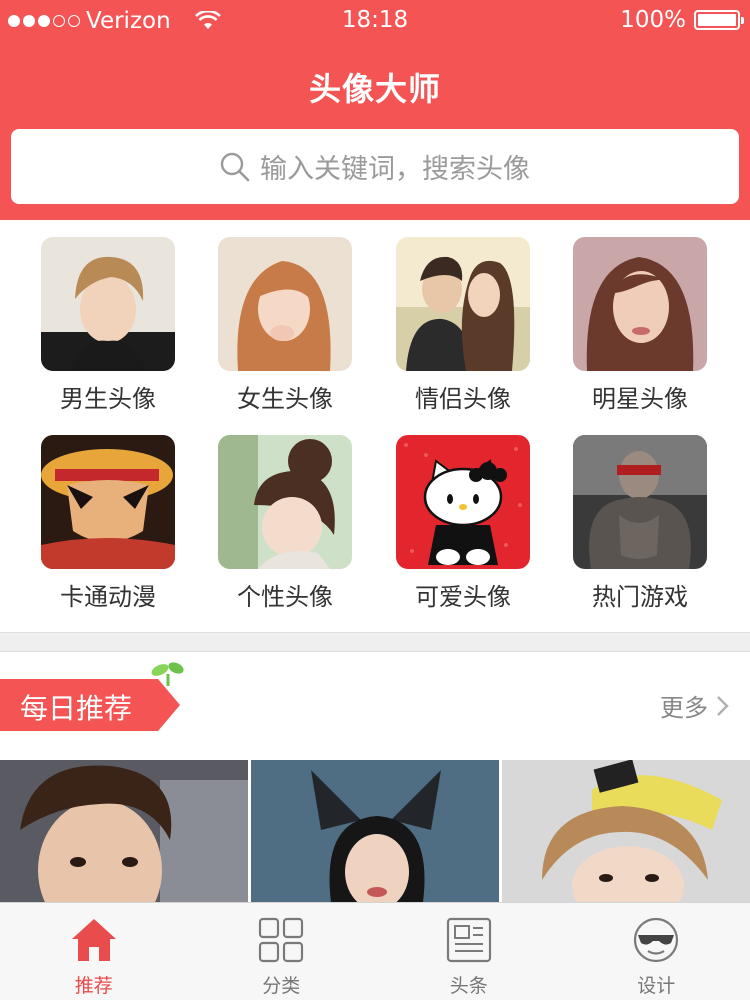 This screenshot has width=750, height=1000. Describe the element at coordinates (468, 986) in the screenshot. I see `tab-label: 头条` at that location.